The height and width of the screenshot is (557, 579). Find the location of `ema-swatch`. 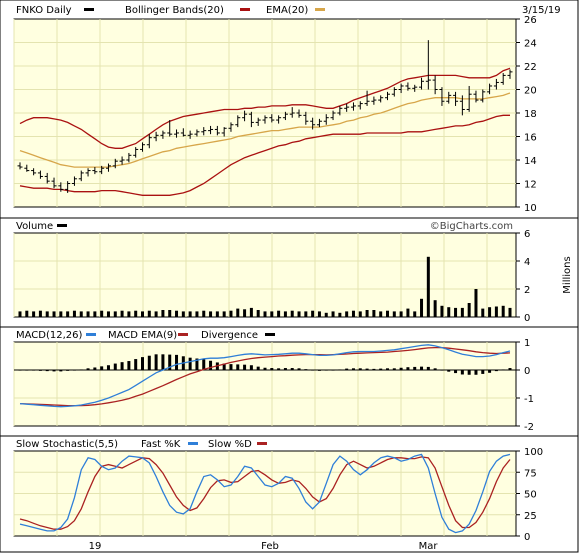

ema-swatch is located at coordinates (320, 9).